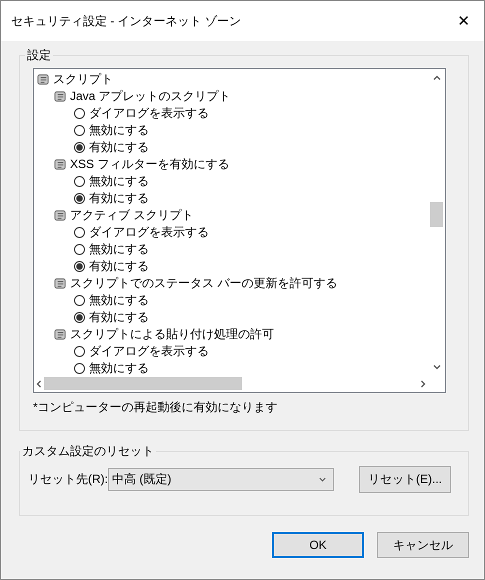 The width and height of the screenshot is (485, 580). Describe the element at coordinates (83, 79) in the screenshot. I see `category-label: スクリプト` at that location.